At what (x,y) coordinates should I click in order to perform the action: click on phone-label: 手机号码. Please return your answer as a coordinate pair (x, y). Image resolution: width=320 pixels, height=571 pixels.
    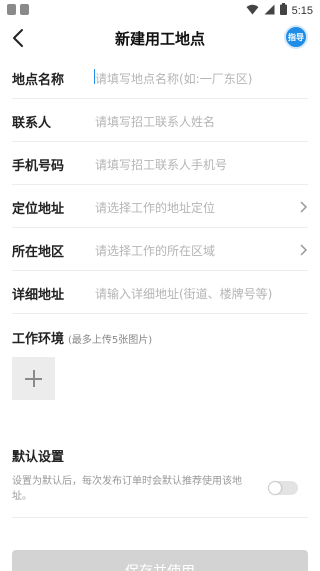
    Looking at the image, I should click on (38, 166).